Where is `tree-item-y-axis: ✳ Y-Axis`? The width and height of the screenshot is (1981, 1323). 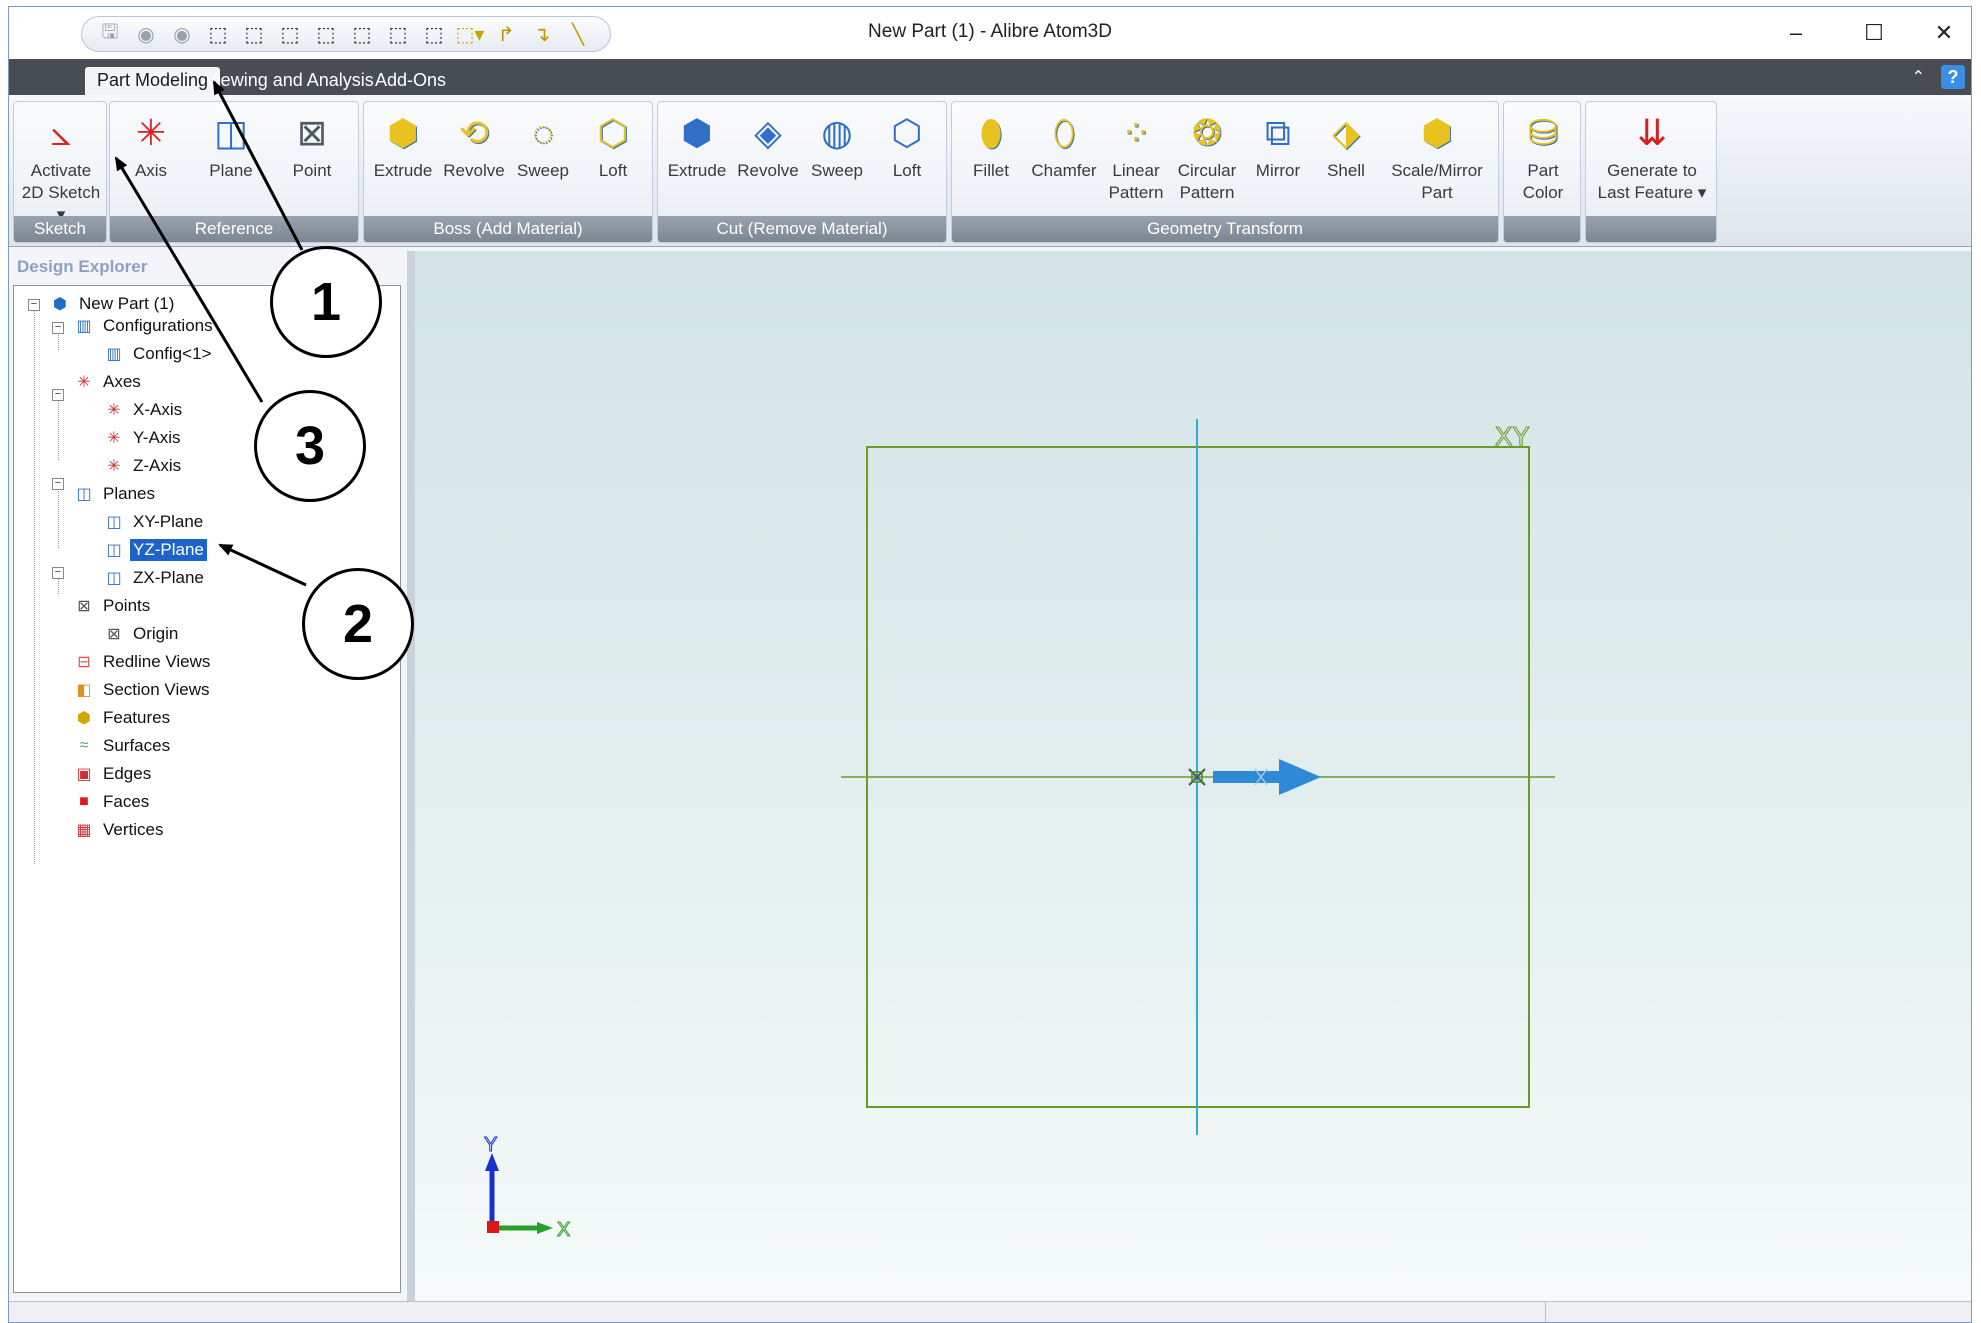 tree-item-y-axis: ✳ Y-Axis is located at coordinates (144, 438).